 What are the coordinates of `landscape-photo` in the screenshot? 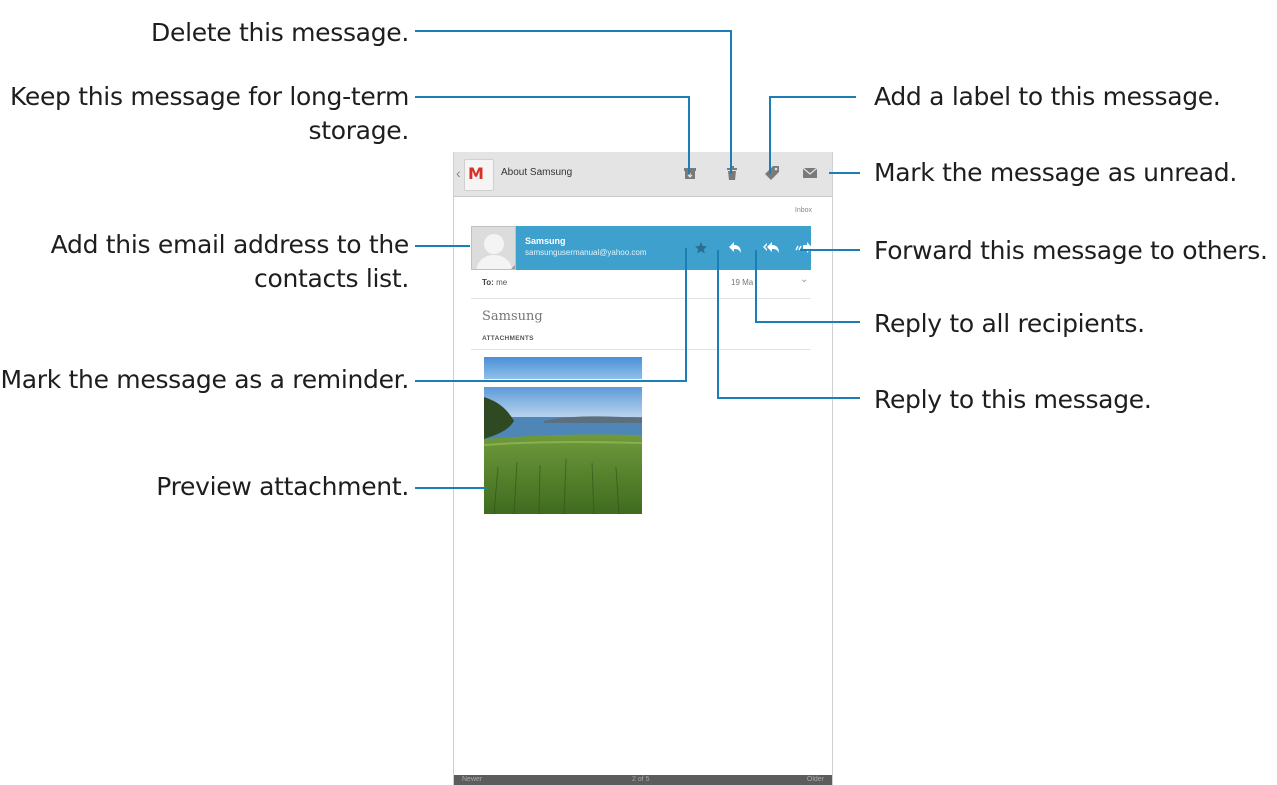 It's located at (563, 451).